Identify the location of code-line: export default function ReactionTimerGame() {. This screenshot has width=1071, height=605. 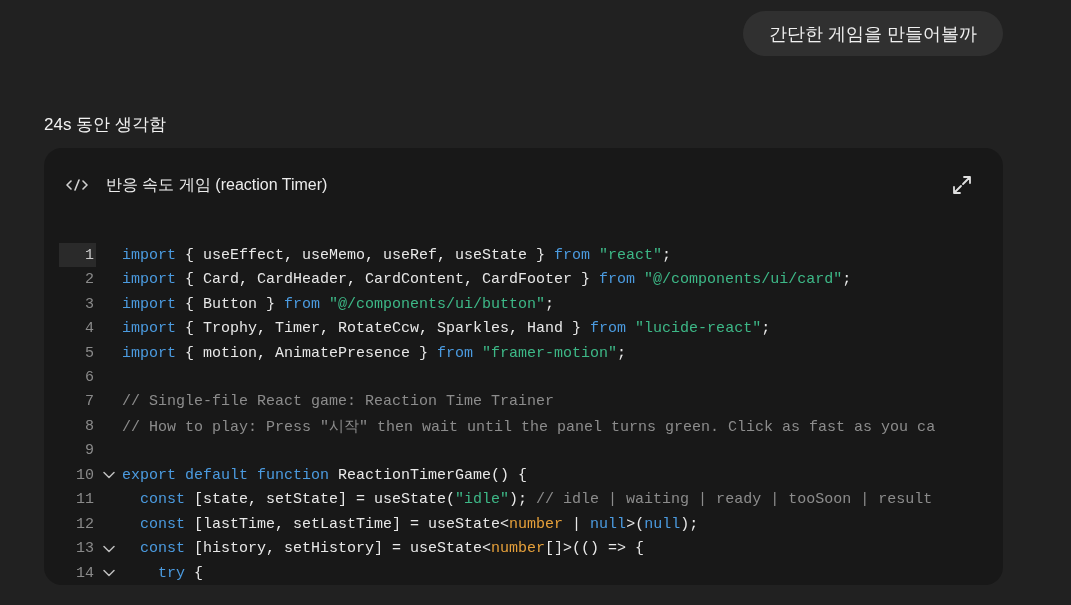
(325, 475).